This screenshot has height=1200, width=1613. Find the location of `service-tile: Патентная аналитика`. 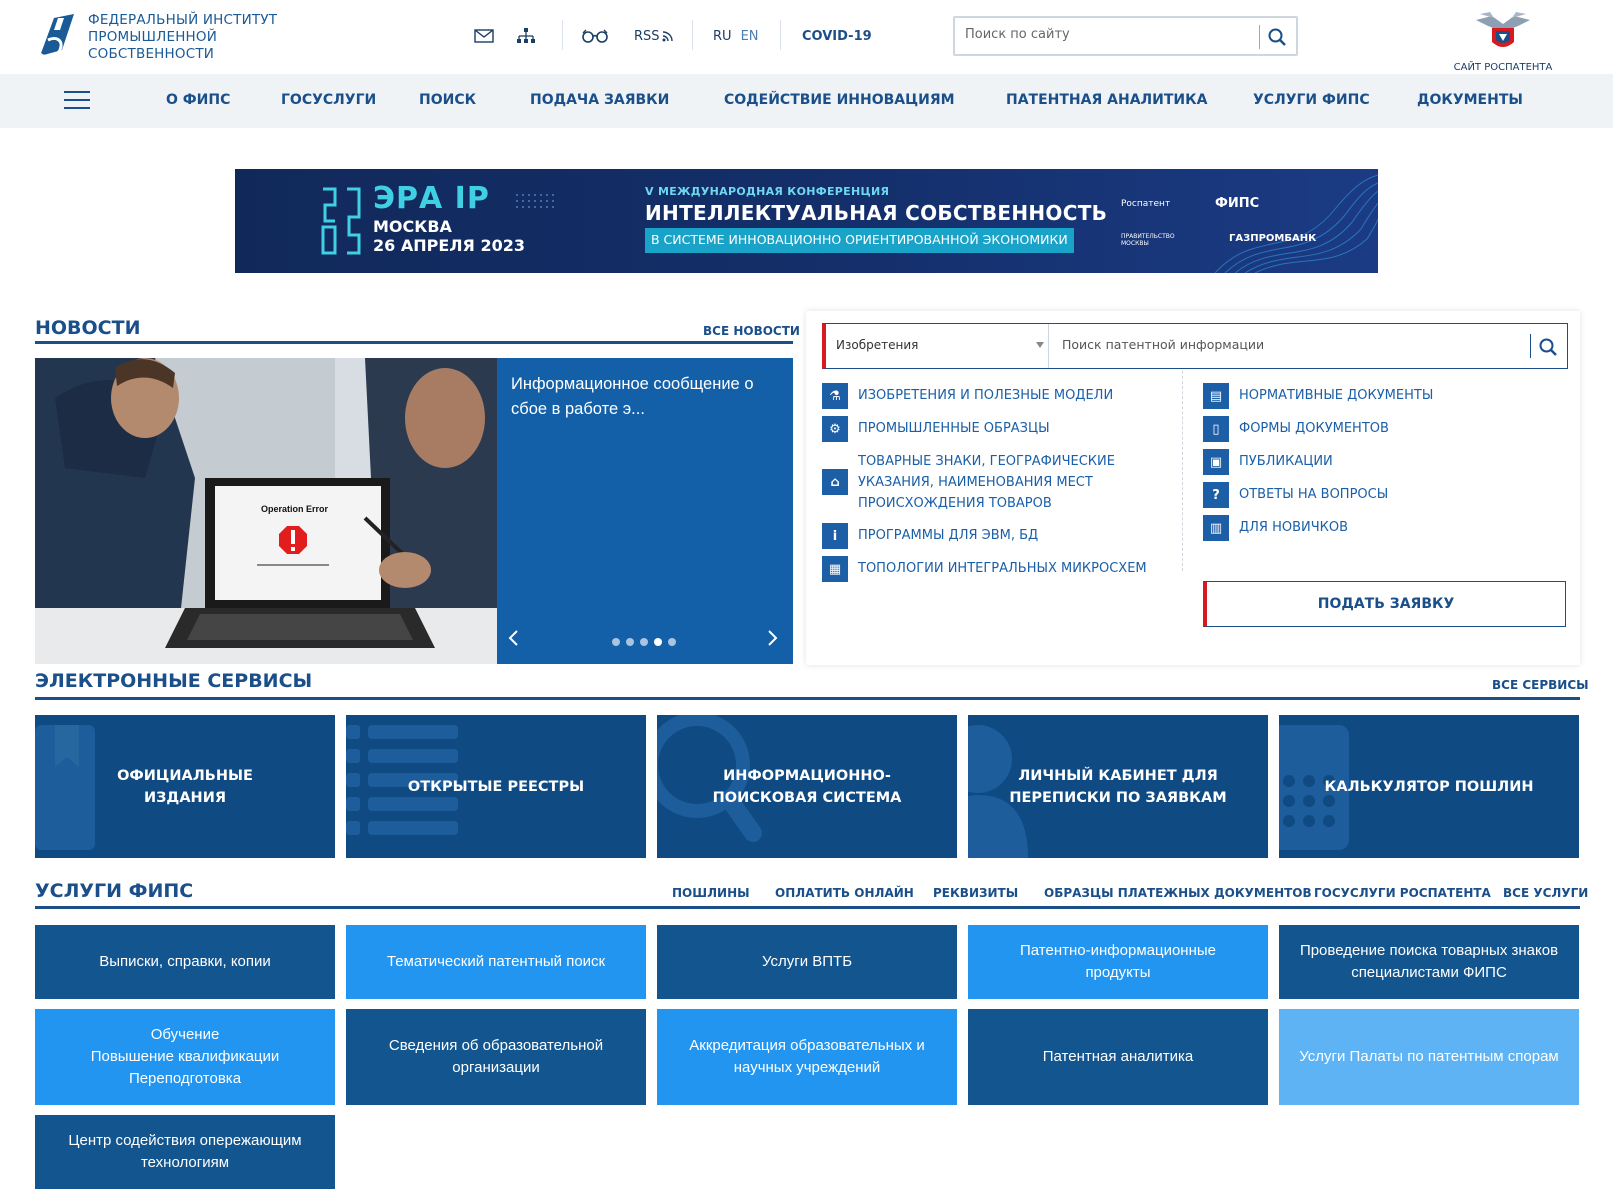

service-tile: Патентная аналитика is located at coordinates (1118, 1057).